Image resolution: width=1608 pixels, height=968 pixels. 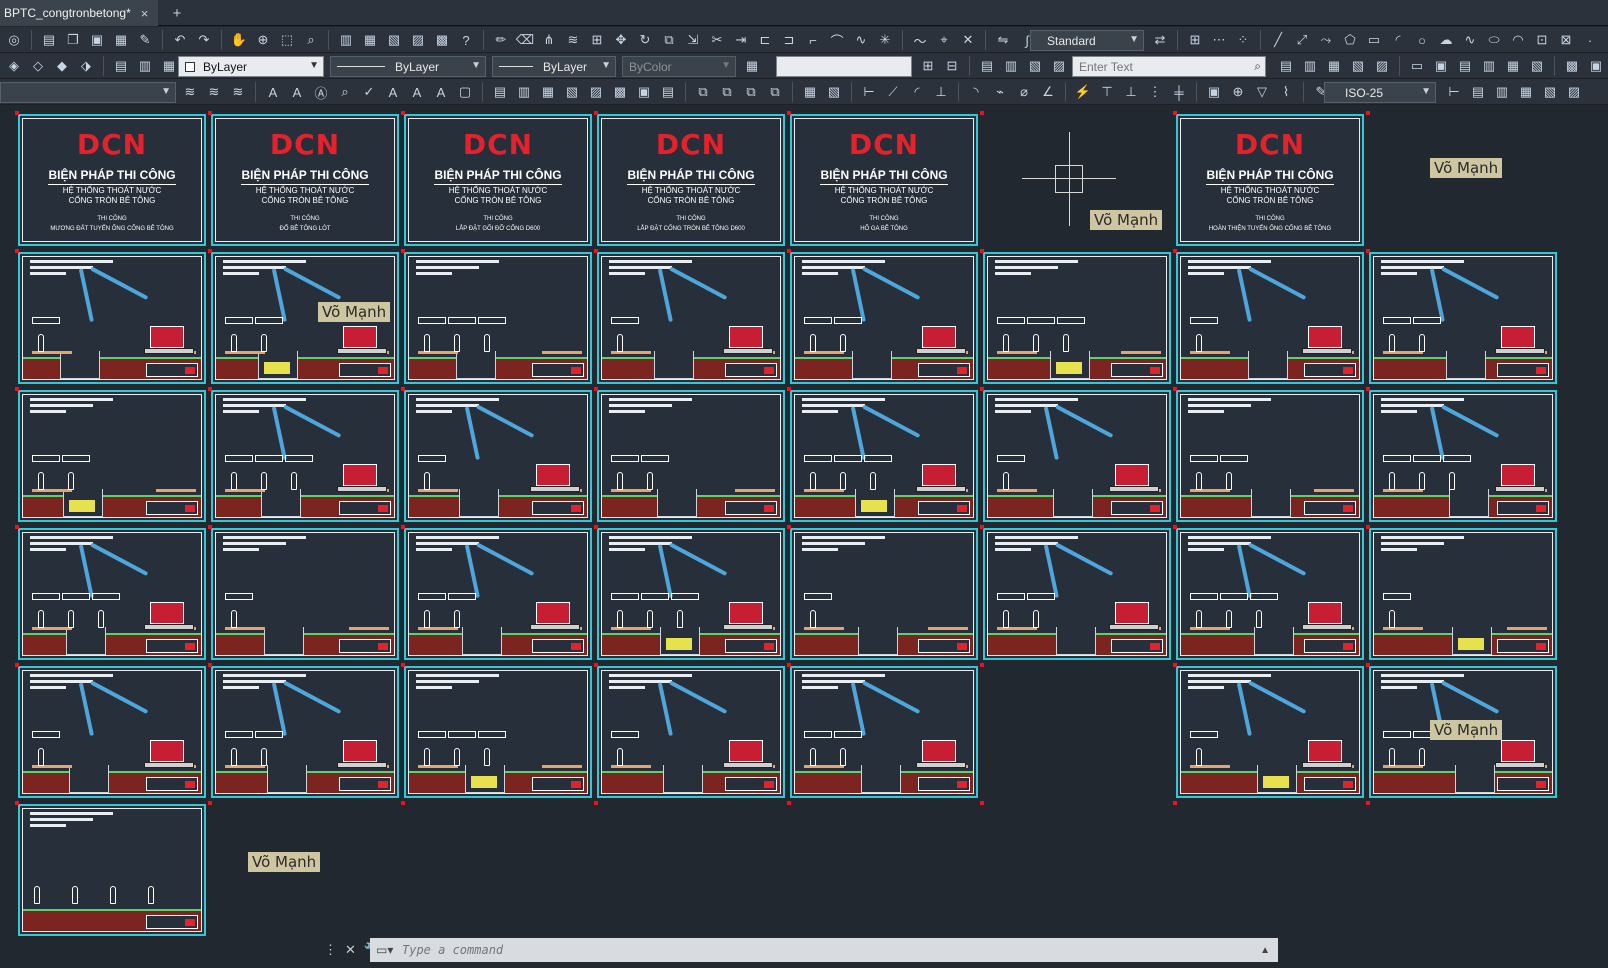 I want to click on dim-break-icon: ╪, so click(x=1179, y=92).